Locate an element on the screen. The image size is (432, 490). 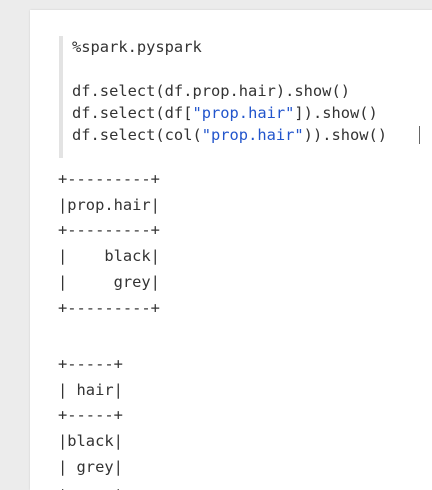
code-line-select-attr: df.select(df.prop.hair).show() is located at coordinates (211, 91).